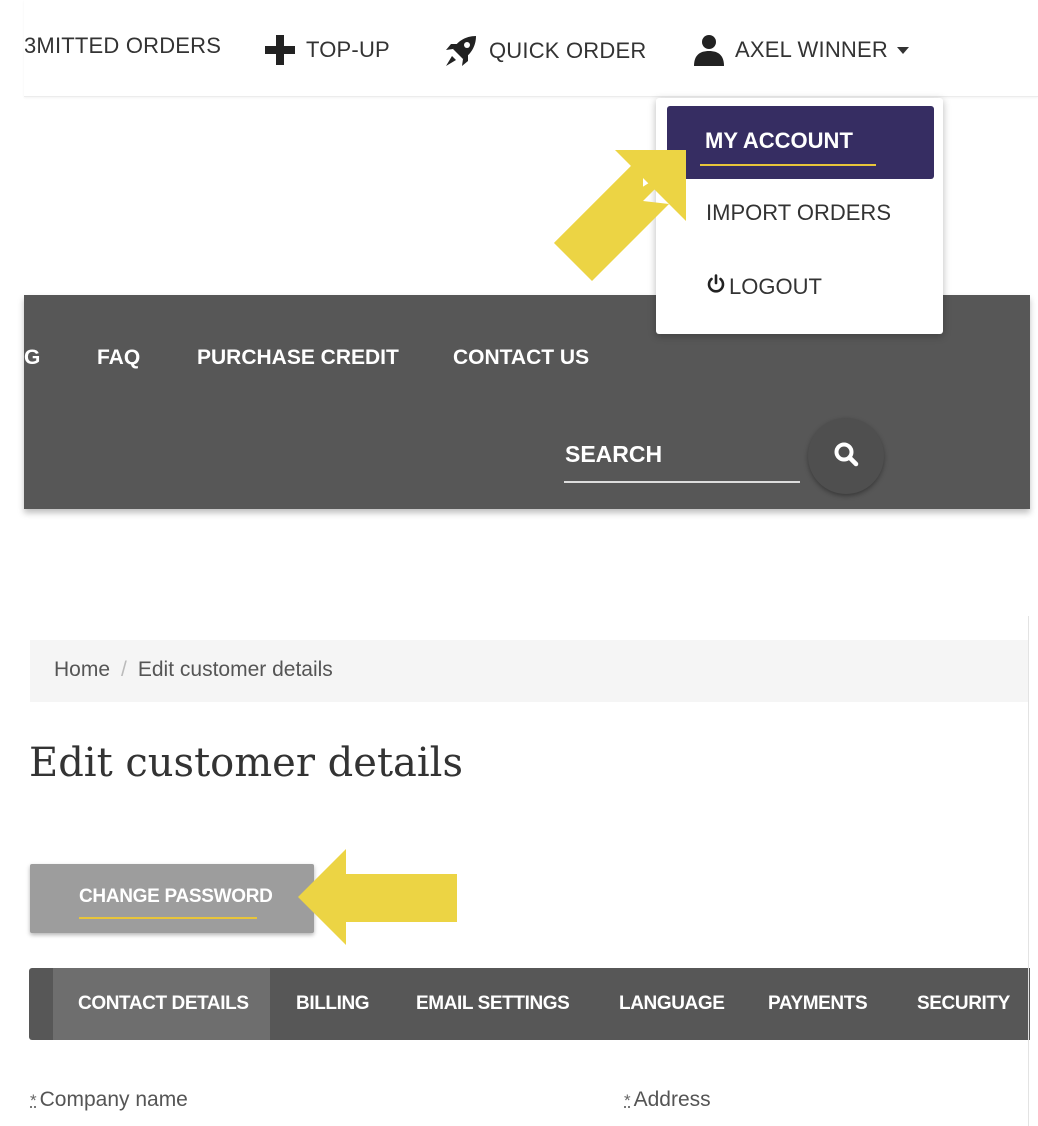 This screenshot has height=1126, width=1038. I want to click on breadcrumb-trail: Home / Edit customer details, so click(193, 670).